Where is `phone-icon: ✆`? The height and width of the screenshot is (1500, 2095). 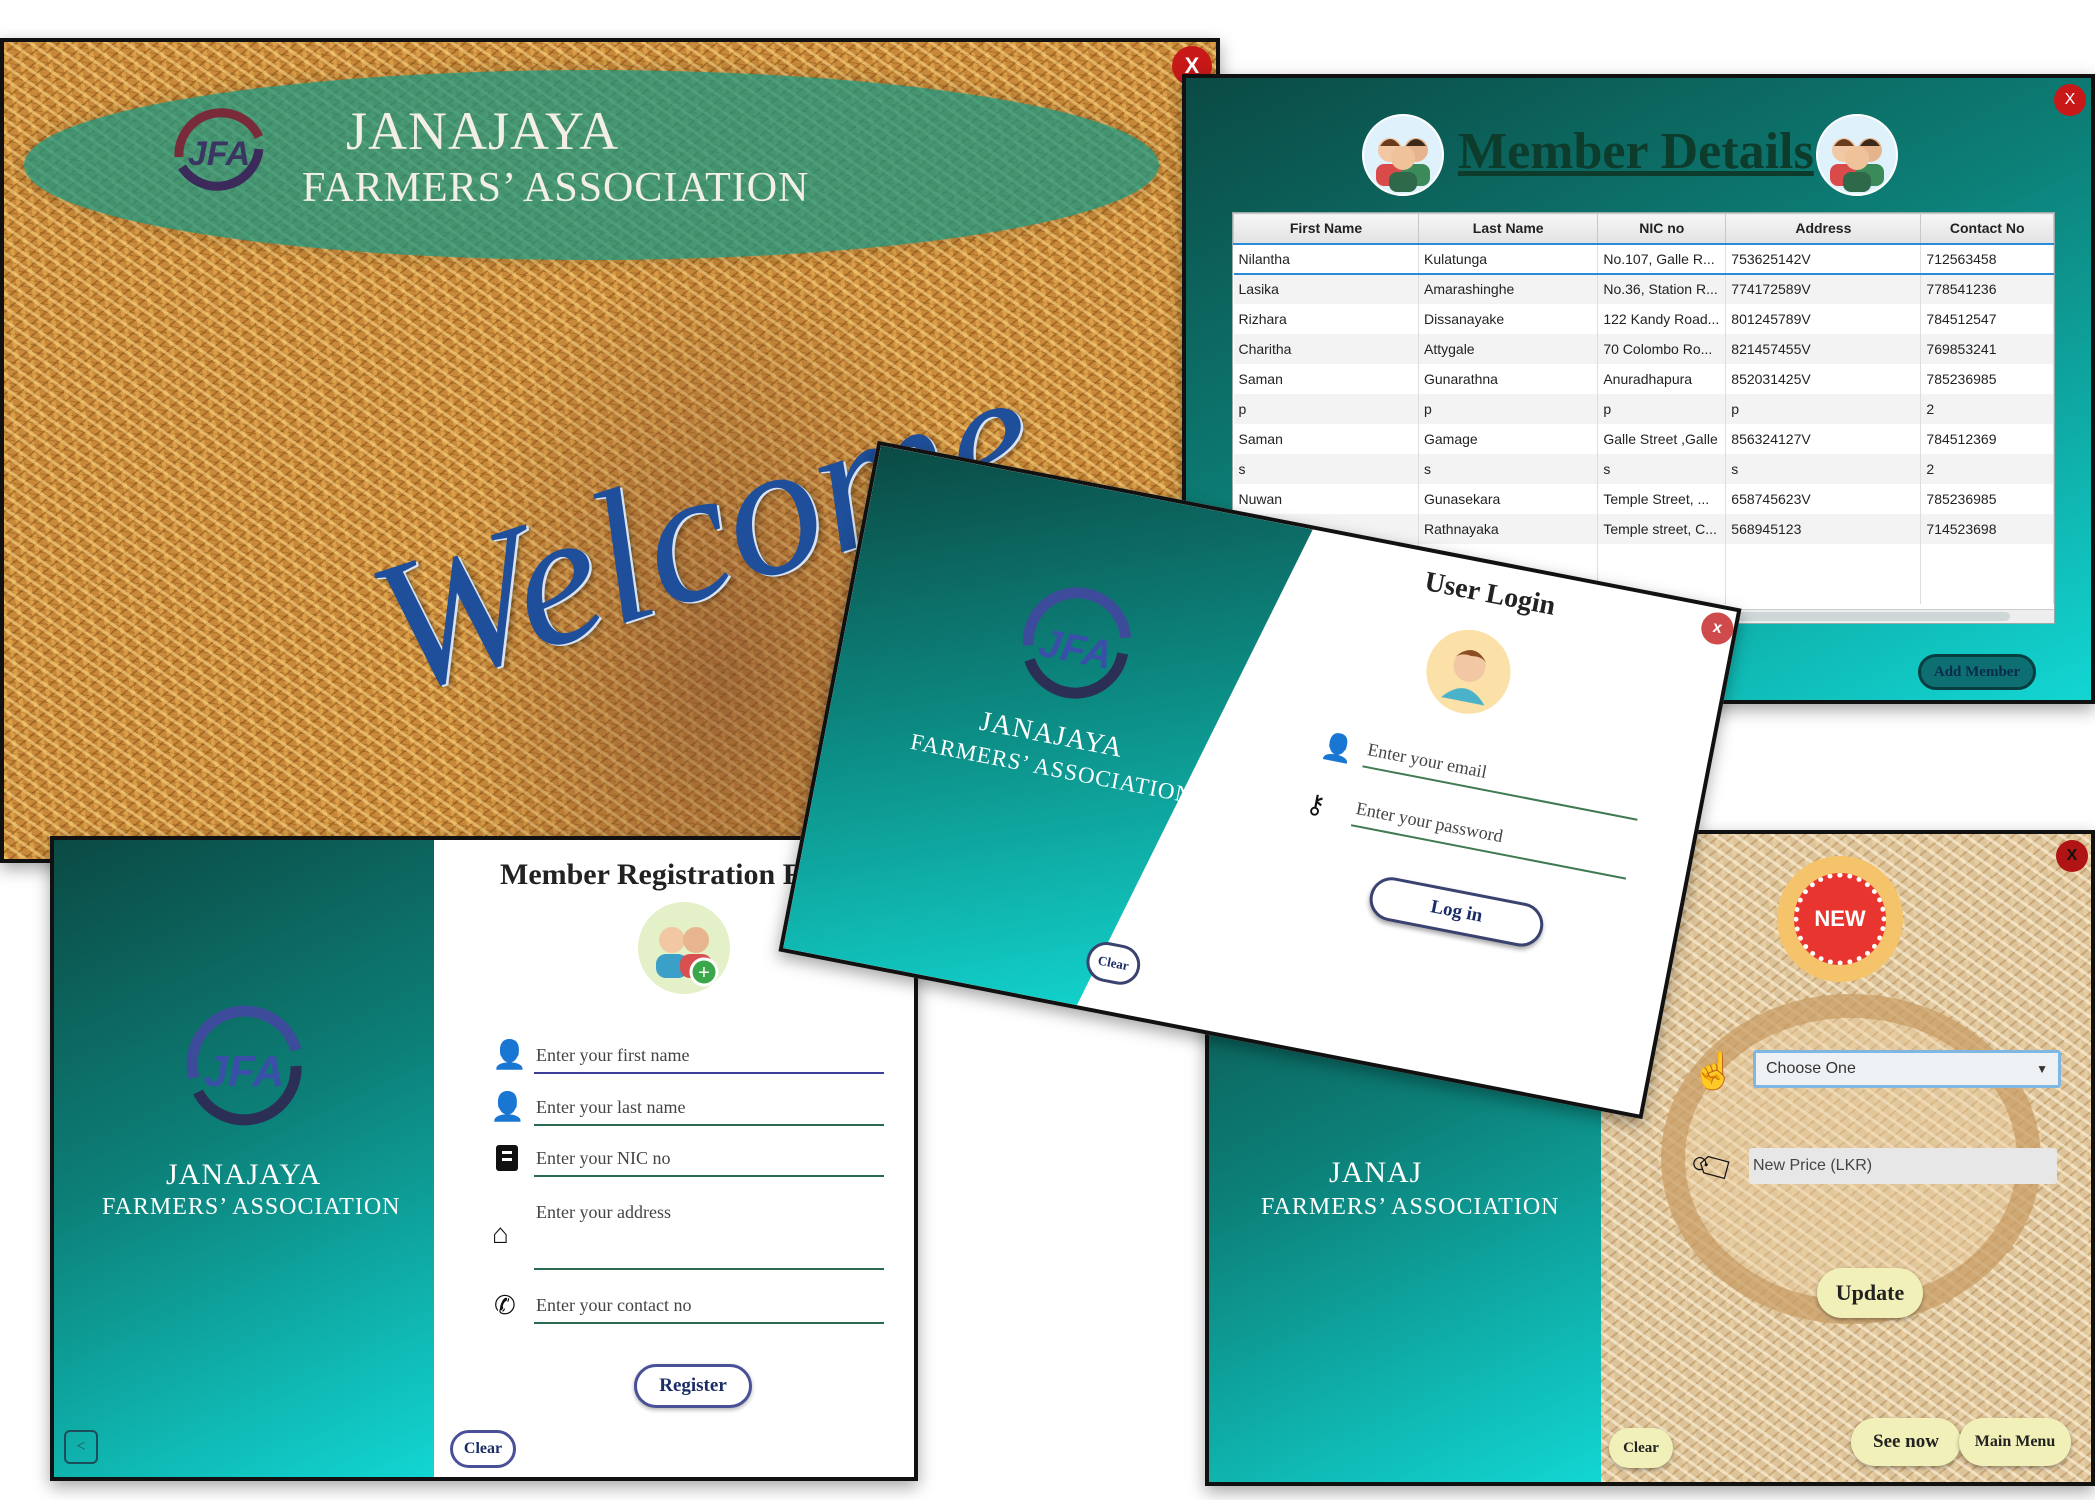
phone-icon: ✆ is located at coordinates (505, 1305).